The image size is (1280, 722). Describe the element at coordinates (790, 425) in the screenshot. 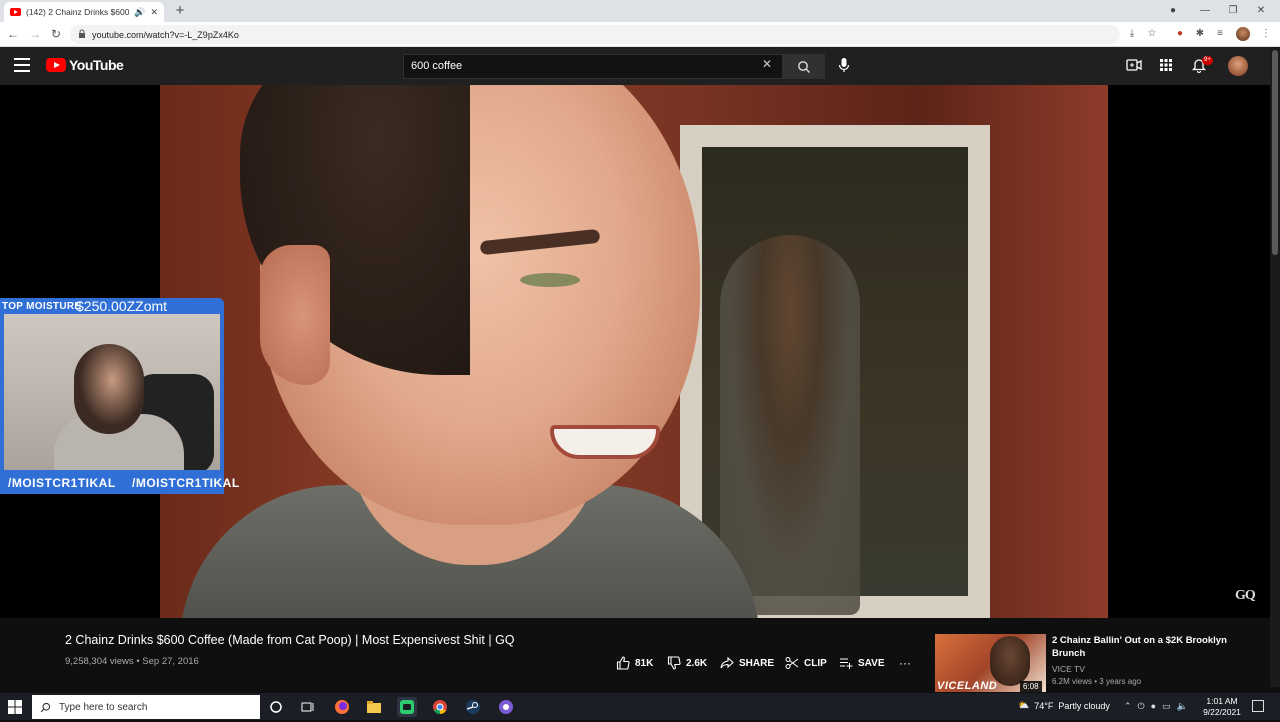

I see `painting-figure` at that location.